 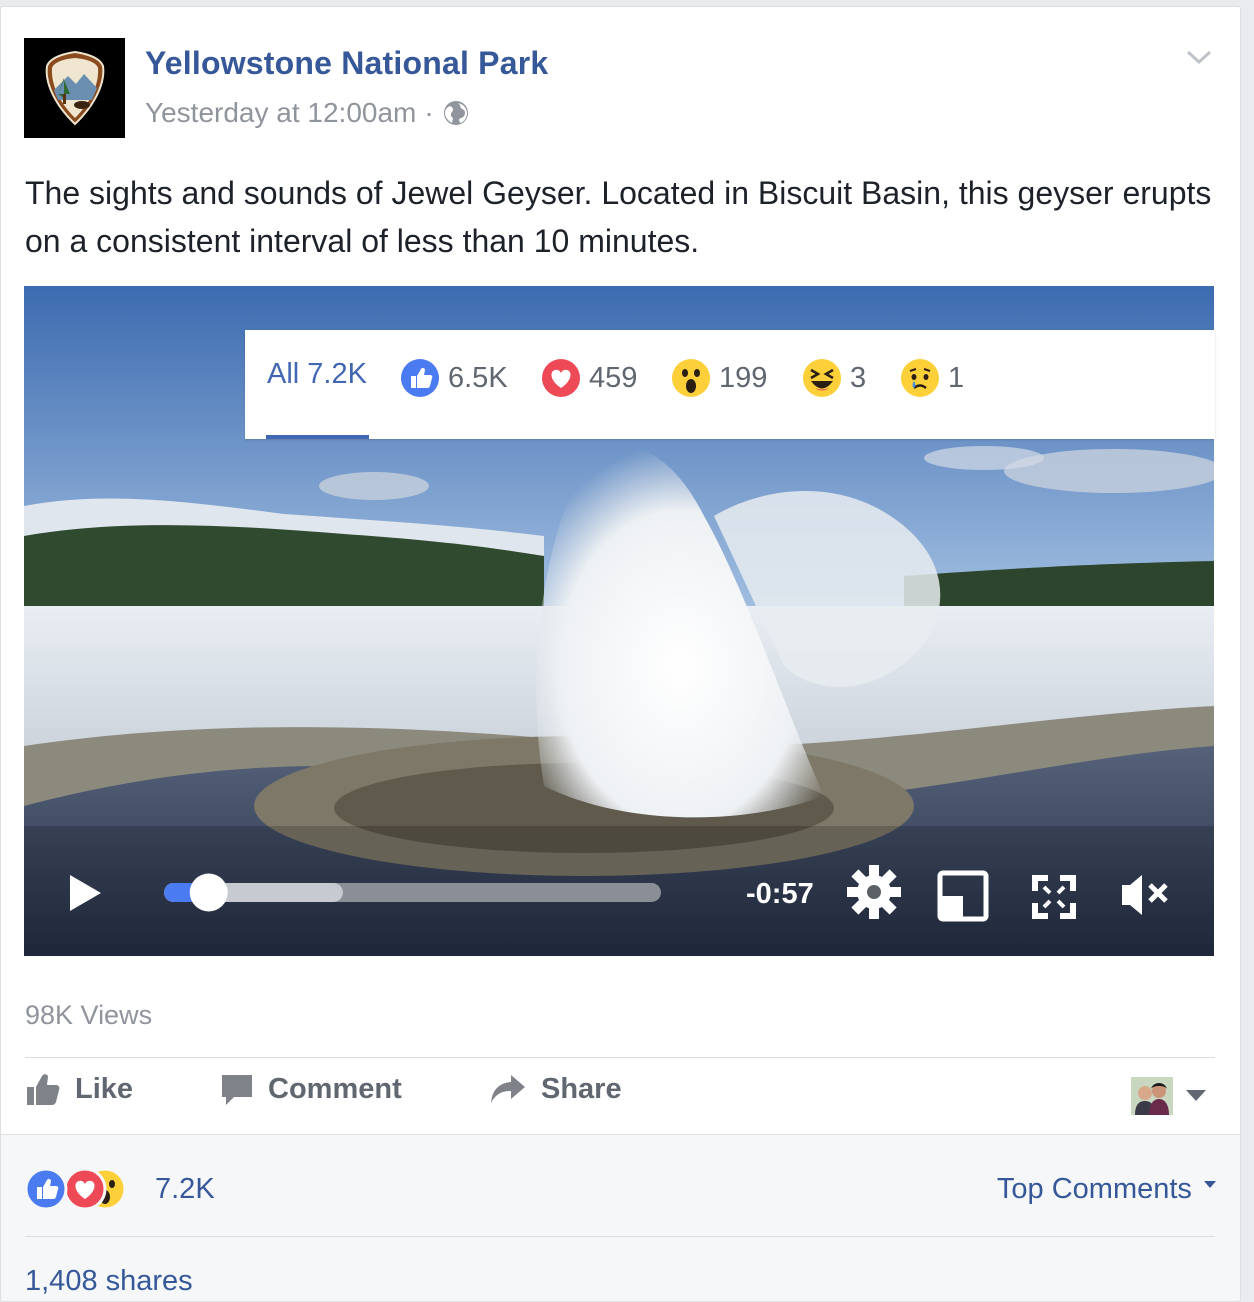 What do you see at coordinates (185, 1188) in the screenshot?
I see `reaction-total: 7.2K` at bounding box center [185, 1188].